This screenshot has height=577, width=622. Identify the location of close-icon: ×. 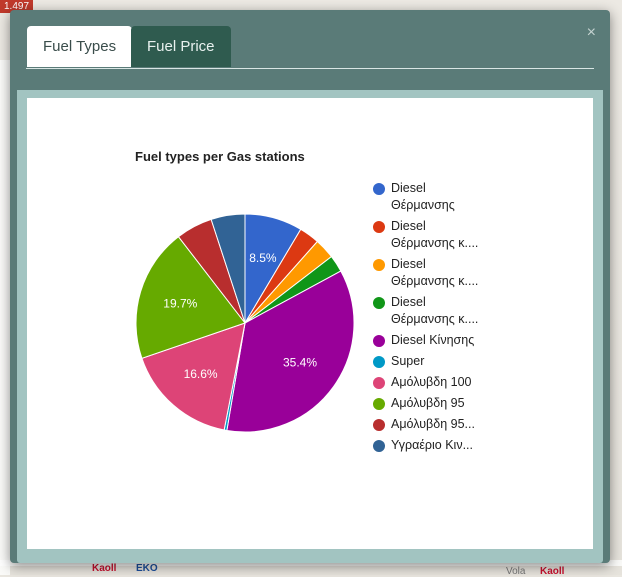
(591, 33).